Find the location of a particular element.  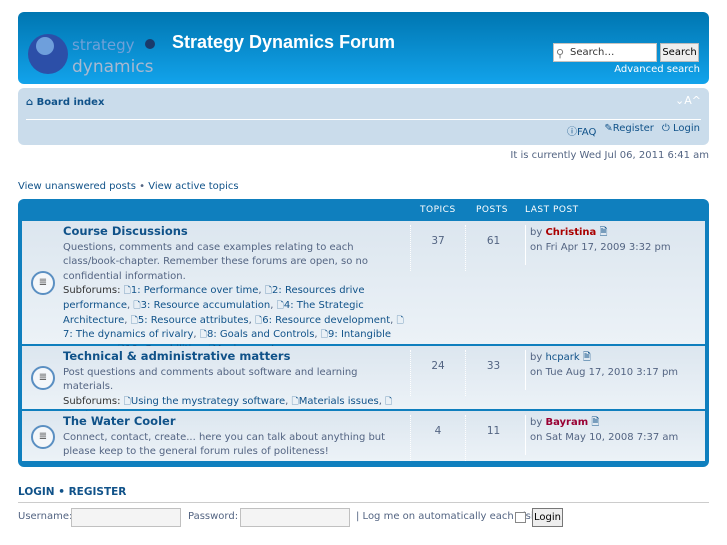

topics-count: 4 is located at coordinates (437, 438).